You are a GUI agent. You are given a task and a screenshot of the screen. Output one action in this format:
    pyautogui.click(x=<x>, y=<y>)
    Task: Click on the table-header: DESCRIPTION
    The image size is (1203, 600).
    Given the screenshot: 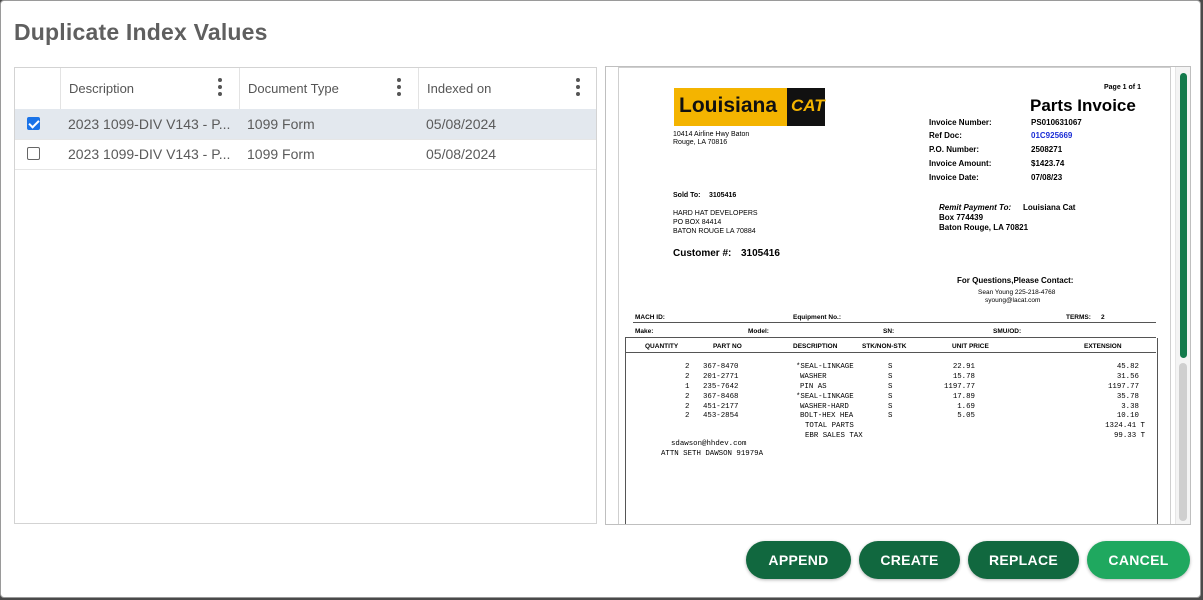 What is the action you would take?
    pyautogui.click(x=815, y=346)
    